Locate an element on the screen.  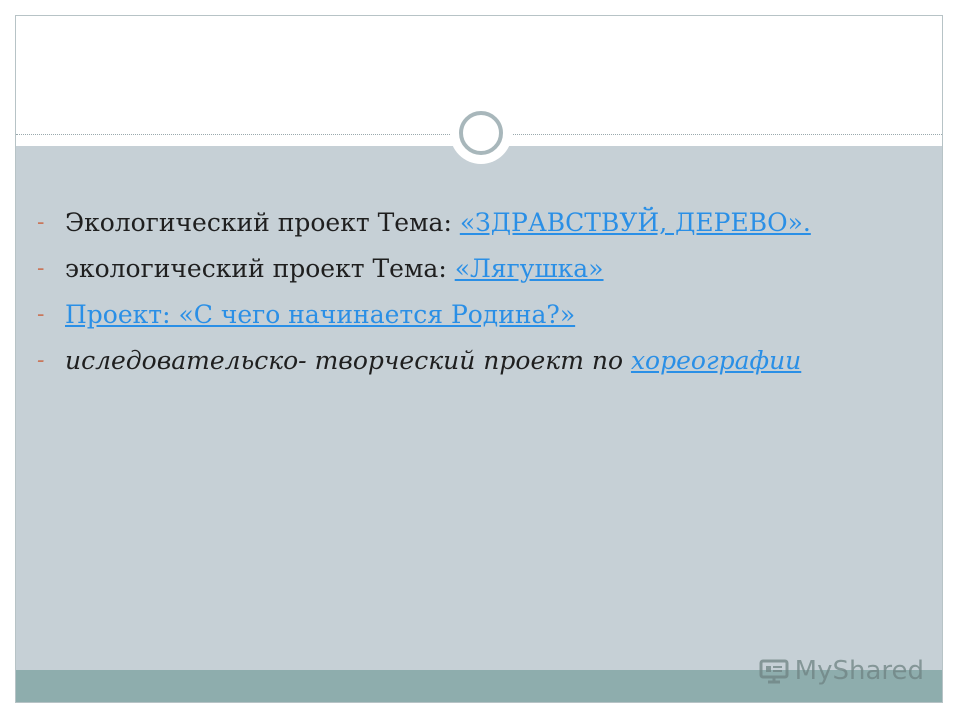
watermark-text: MyShared is located at coordinates (859, 671).